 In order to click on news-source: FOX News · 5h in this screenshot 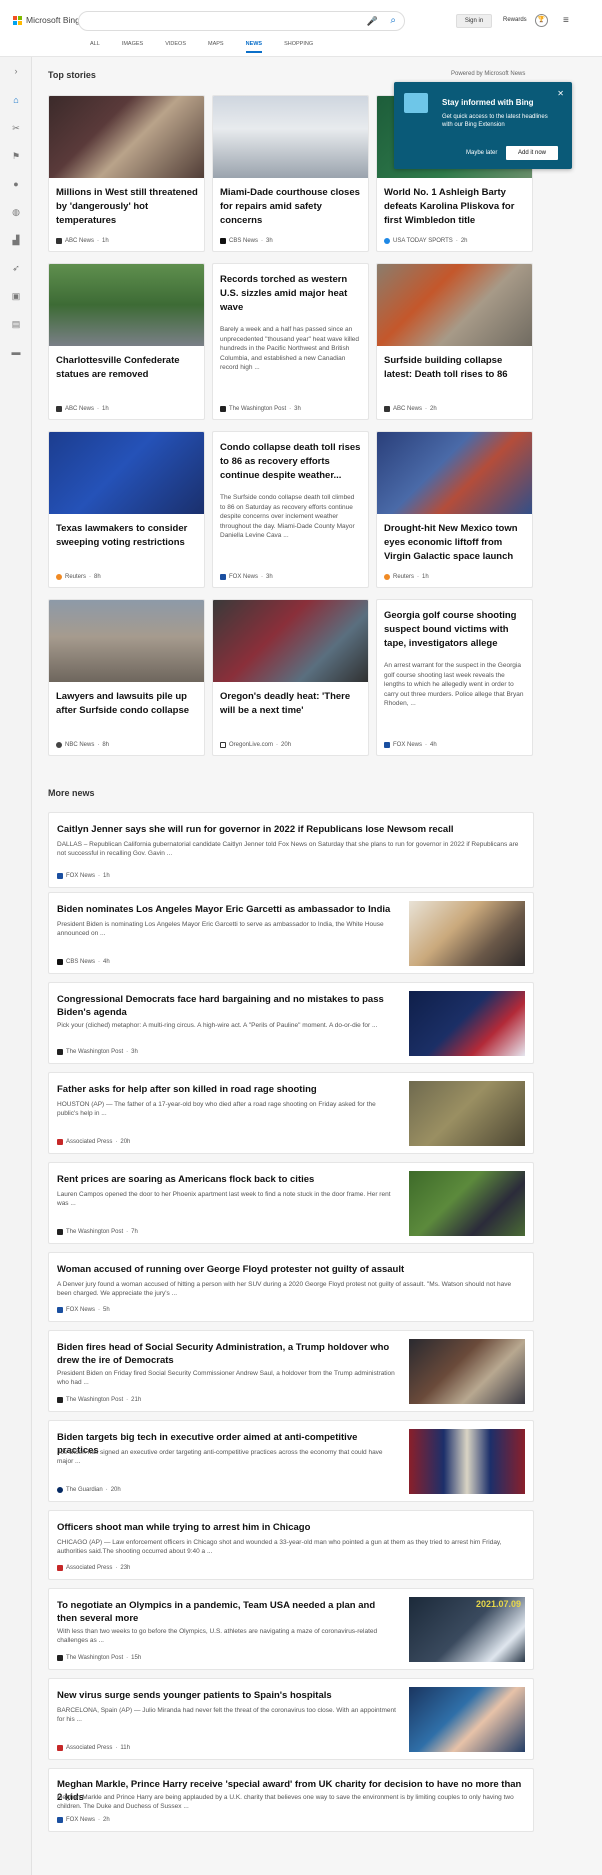, I will do `click(83, 1310)`.